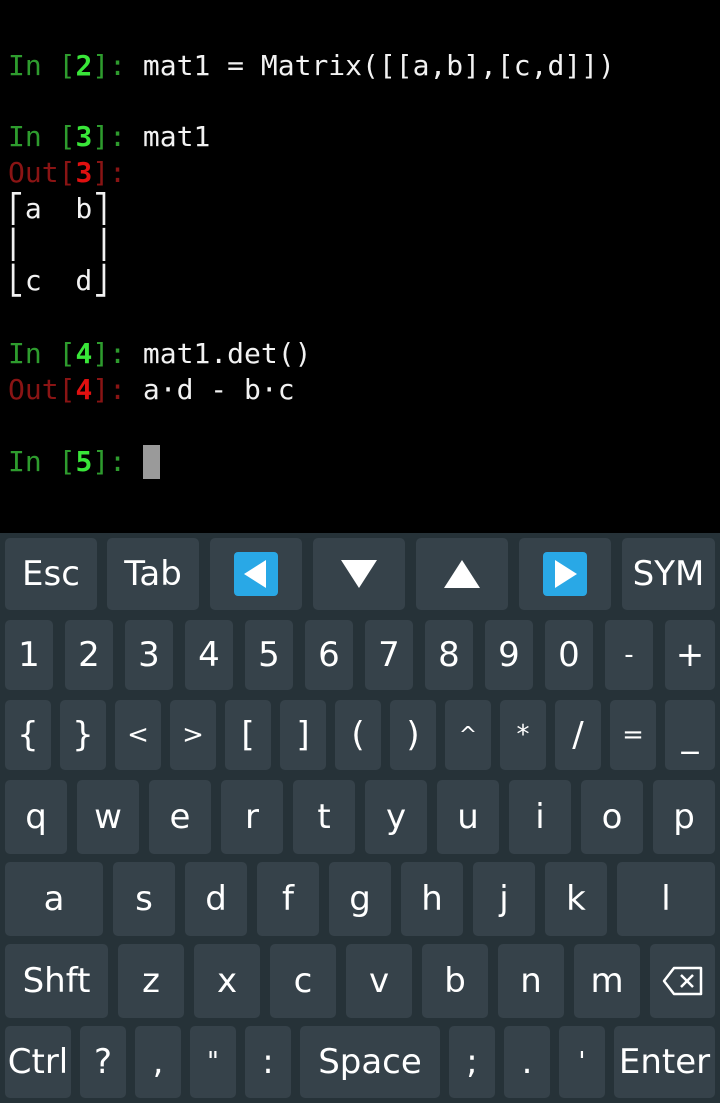  What do you see at coordinates (252, 817) in the screenshot?
I see `key-r: r` at bounding box center [252, 817].